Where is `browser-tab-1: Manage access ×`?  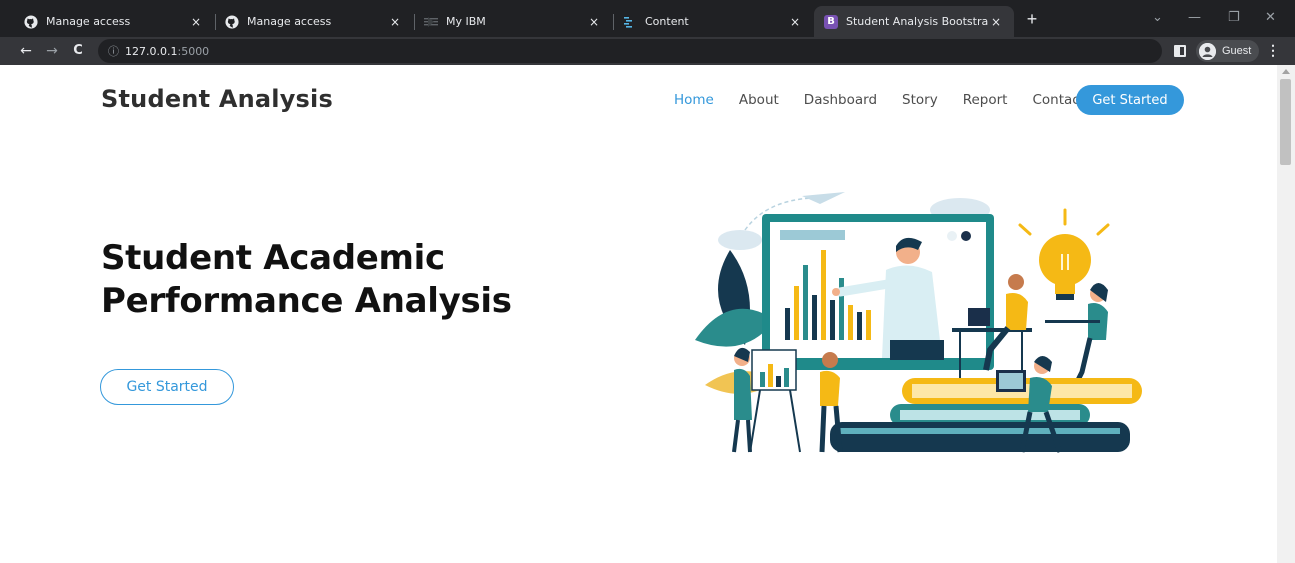 browser-tab-1: Manage access × is located at coordinates (114, 21).